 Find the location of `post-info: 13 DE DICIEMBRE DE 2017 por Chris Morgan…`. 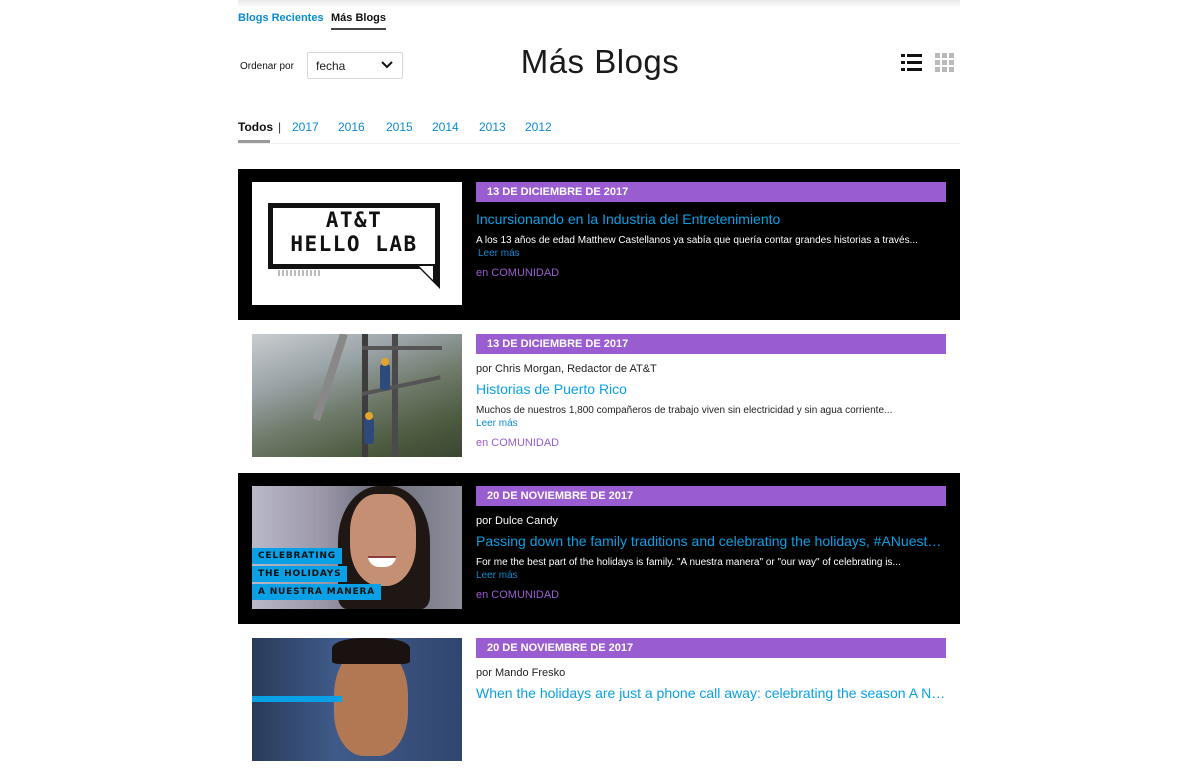

post-info: 13 DE DICIEMBRE DE 2017 por Chris Morgan… is located at coordinates (711, 391).